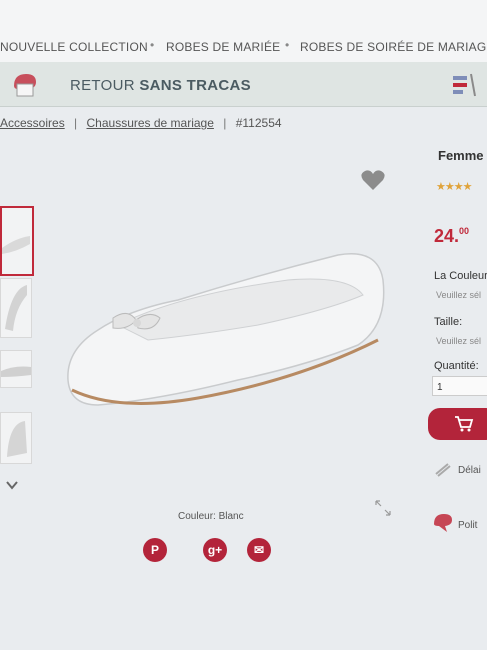 This screenshot has width=487, height=650. Describe the element at coordinates (258, 123) in the screenshot. I see `breadcrumb-product-id: #112554` at that location.